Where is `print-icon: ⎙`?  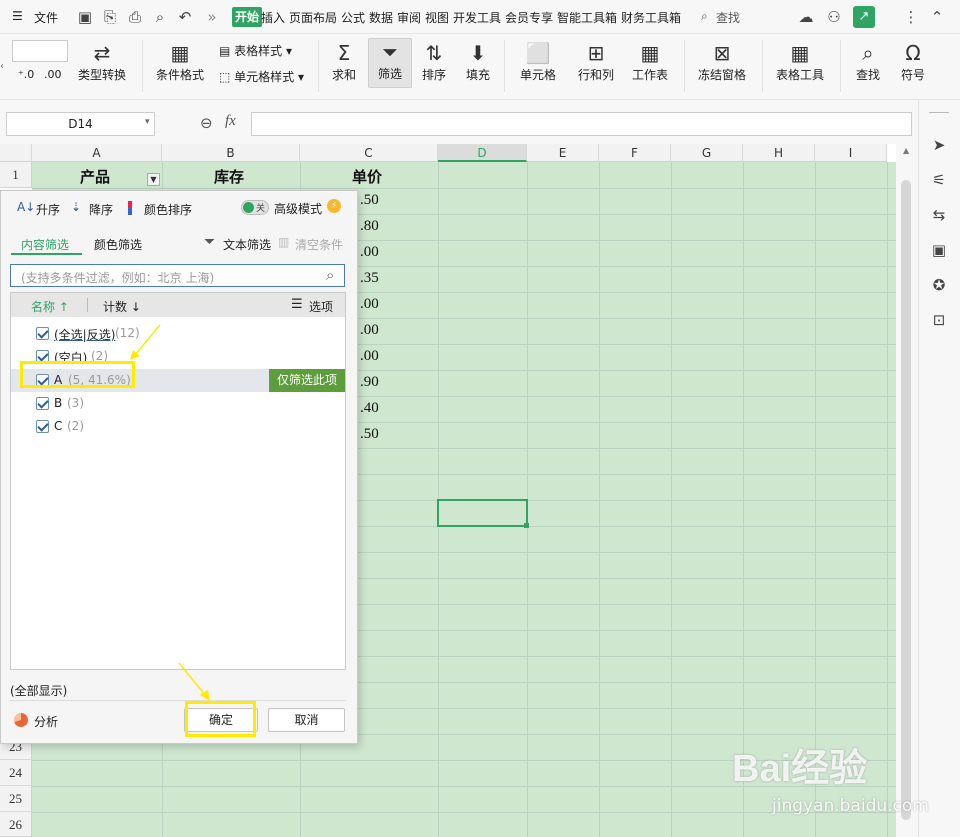
print-icon: ⎙ is located at coordinates (135, 17).